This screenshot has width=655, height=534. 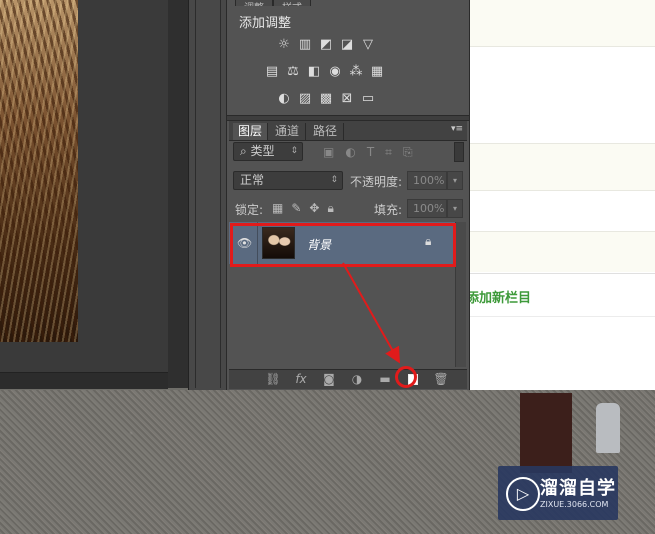 What do you see at coordinates (368, 45) in the screenshot?
I see `vibrance-icon: ▽` at bounding box center [368, 45].